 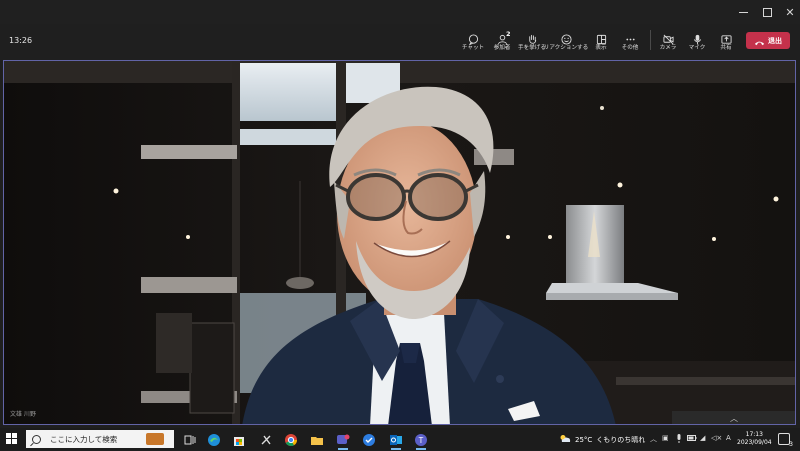 What do you see at coordinates (565, 439) in the screenshot?
I see `cloud-icon` at bounding box center [565, 439].